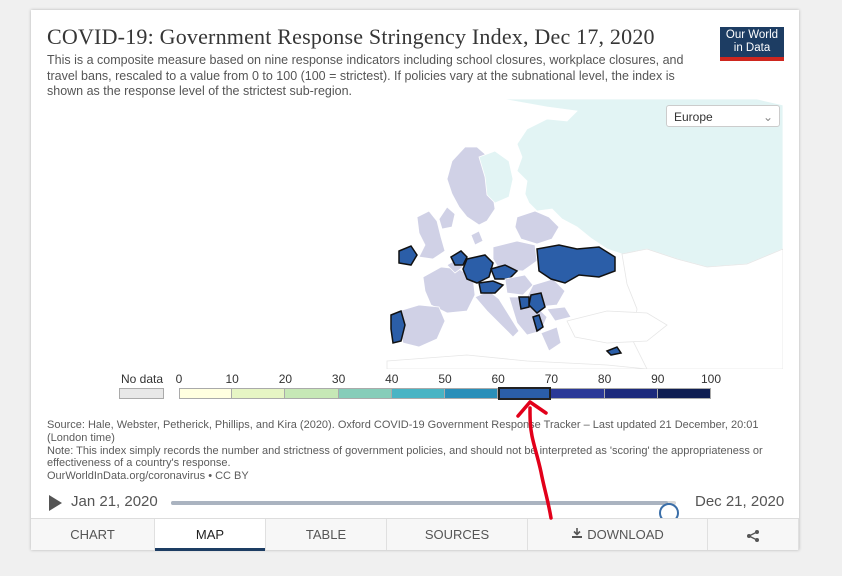 This screenshot has width=842, height=576. Describe the element at coordinates (491, 287) in the screenshot. I see `map-austria` at that location.